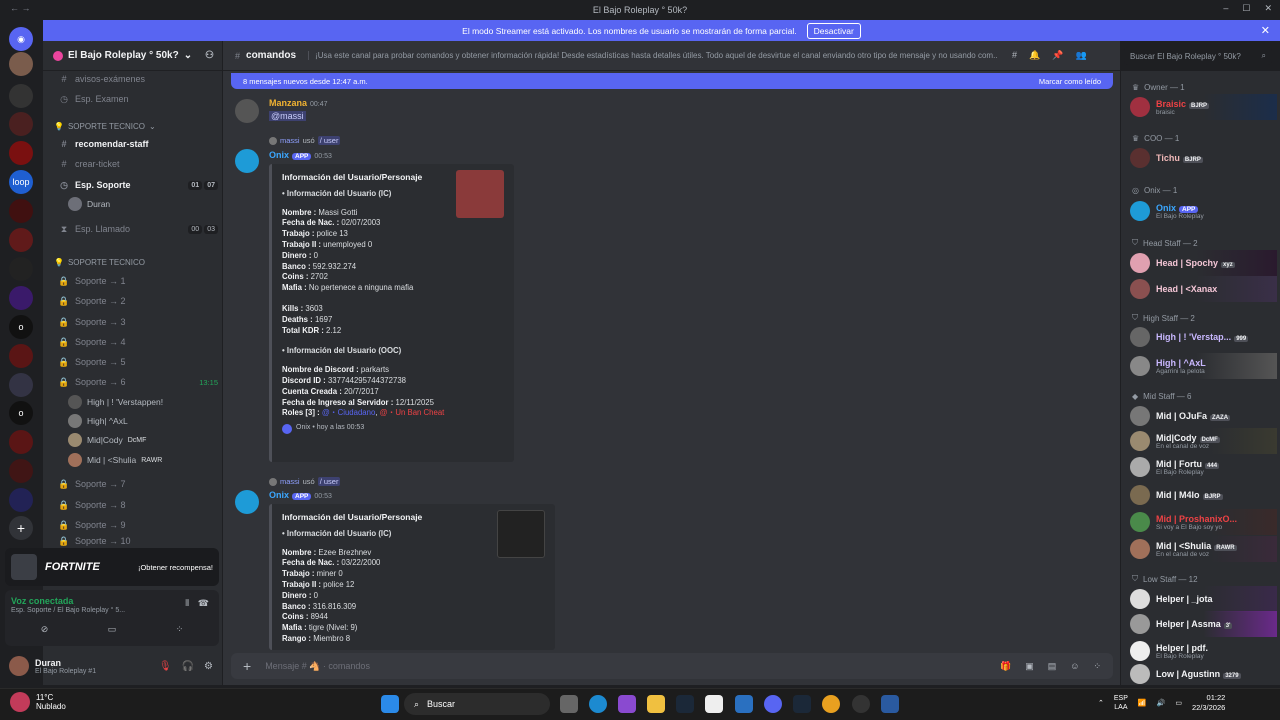 The height and width of the screenshot is (720, 1280). Describe the element at coordinates (21, 528) in the screenshot. I see `add-server-icon: +` at that location.